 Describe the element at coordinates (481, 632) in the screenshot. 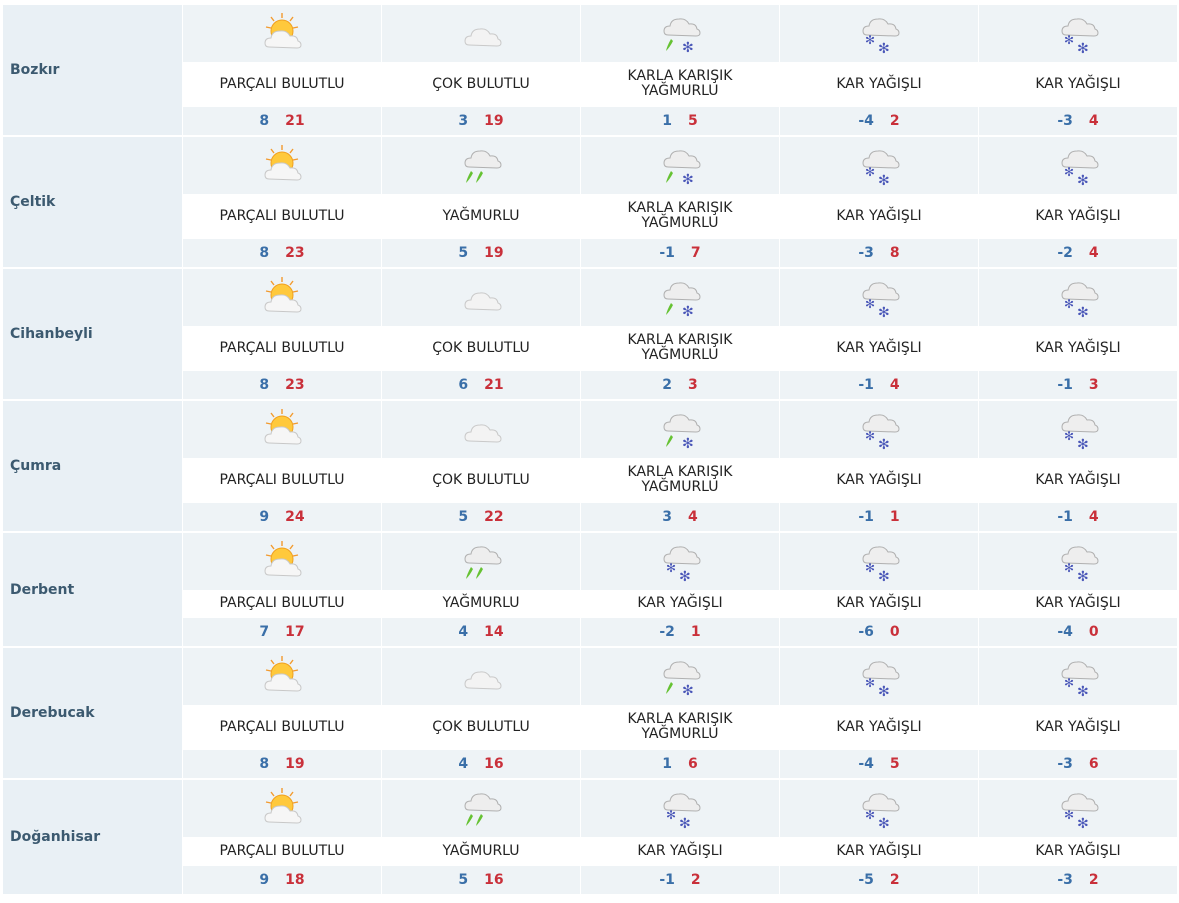

I see `temperature-cell: 4 14` at that location.